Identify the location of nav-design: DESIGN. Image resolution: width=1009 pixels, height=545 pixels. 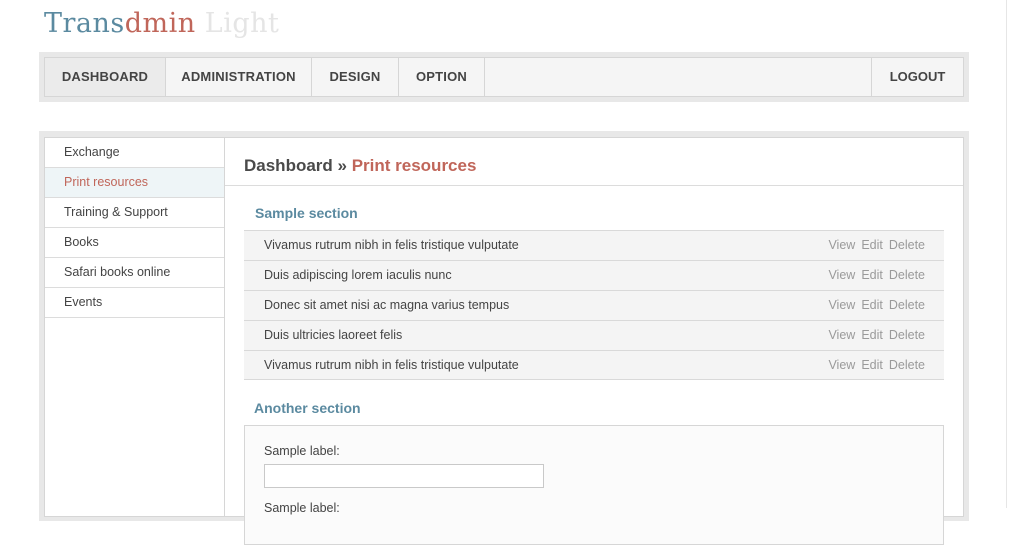
(355, 77).